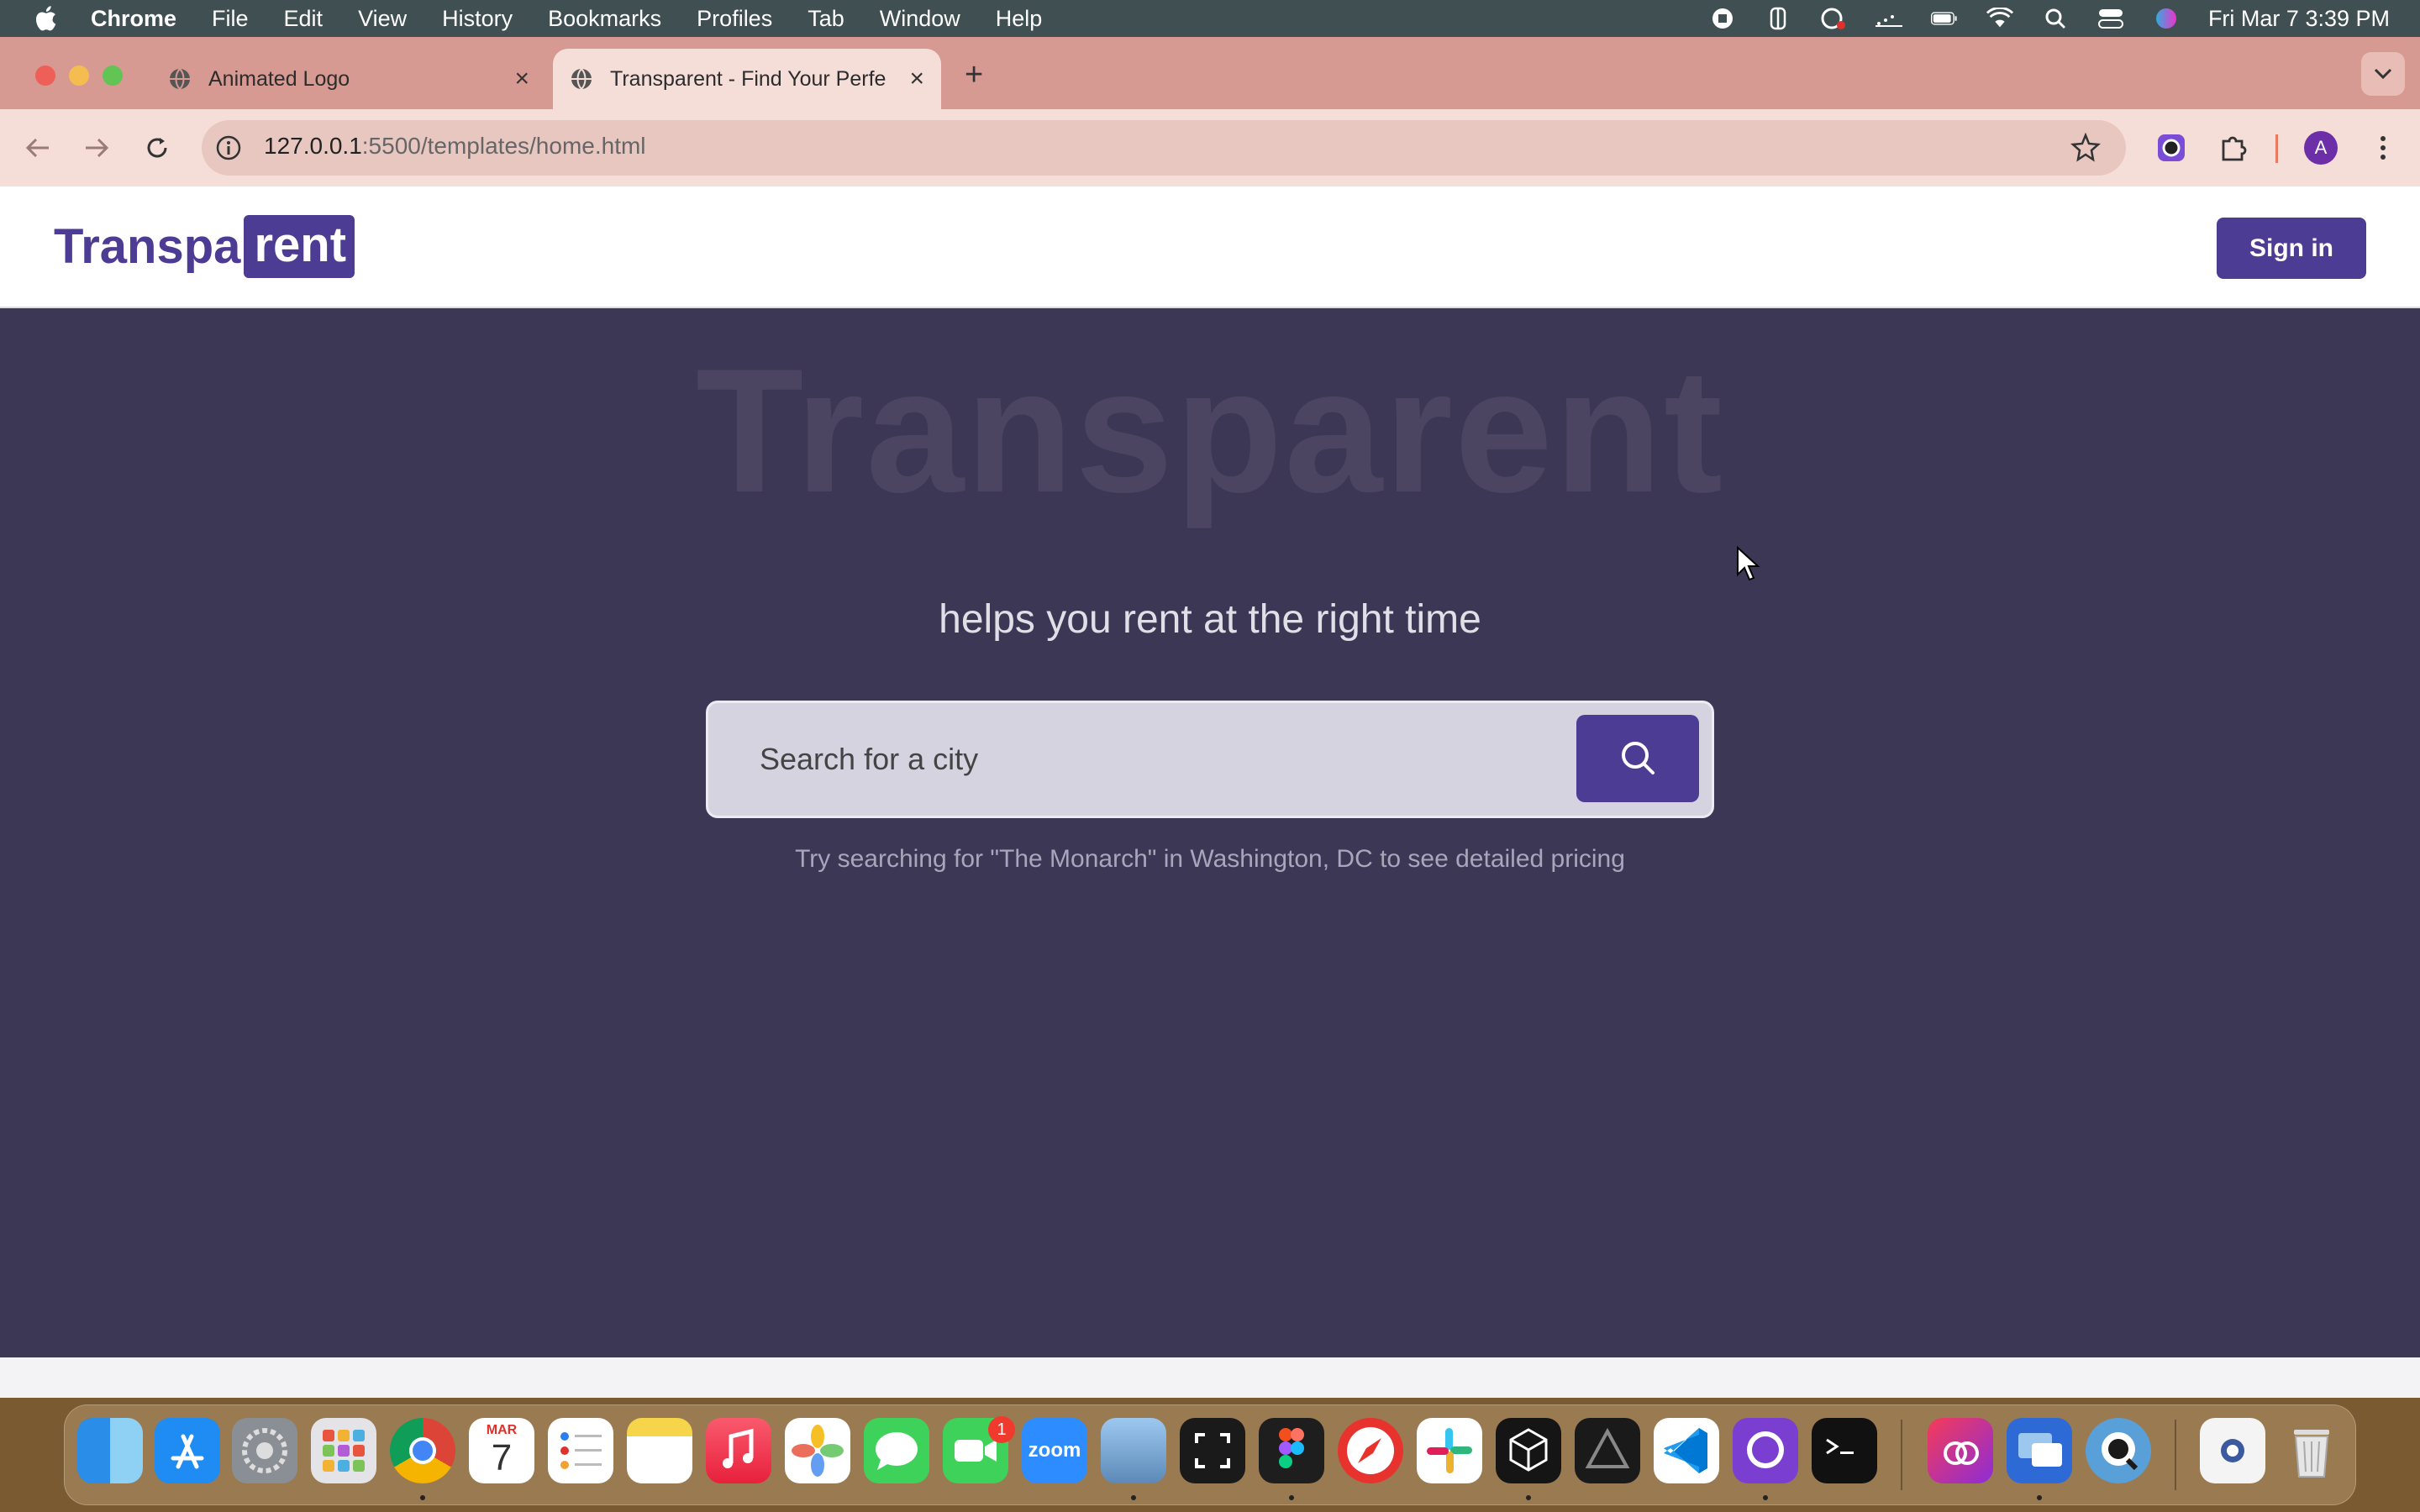 The height and width of the screenshot is (1512, 2420). Describe the element at coordinates (2276, 148) in the screenshot. I see `toolbar-divider` at that location.